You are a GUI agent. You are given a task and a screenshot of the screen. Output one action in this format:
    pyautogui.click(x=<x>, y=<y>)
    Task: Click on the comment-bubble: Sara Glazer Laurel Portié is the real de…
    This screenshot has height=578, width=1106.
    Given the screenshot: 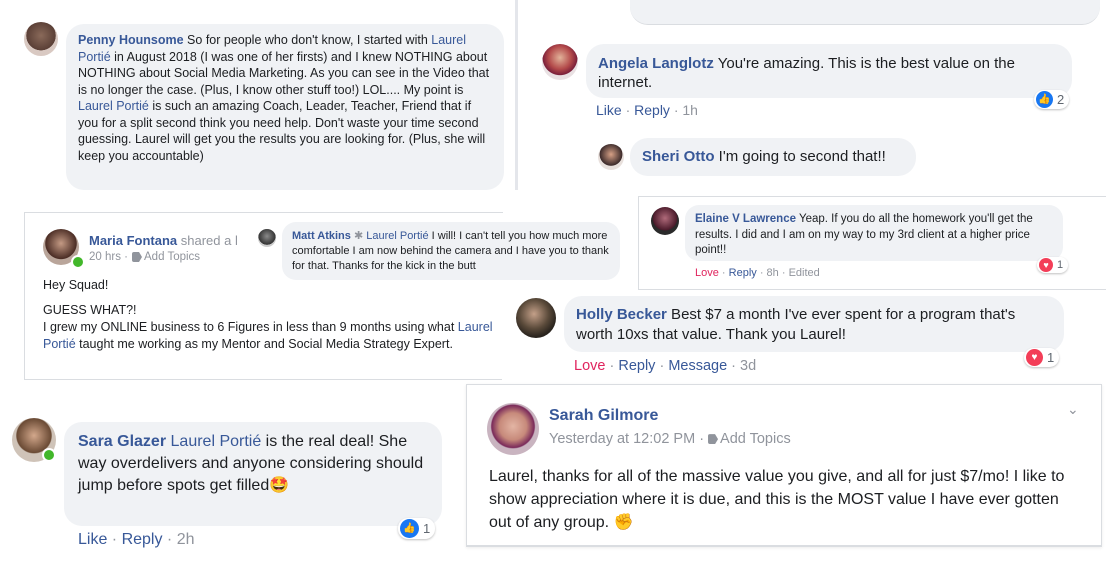 What is the action you would take?
    pyautogui.click(x=253, y=474)
    